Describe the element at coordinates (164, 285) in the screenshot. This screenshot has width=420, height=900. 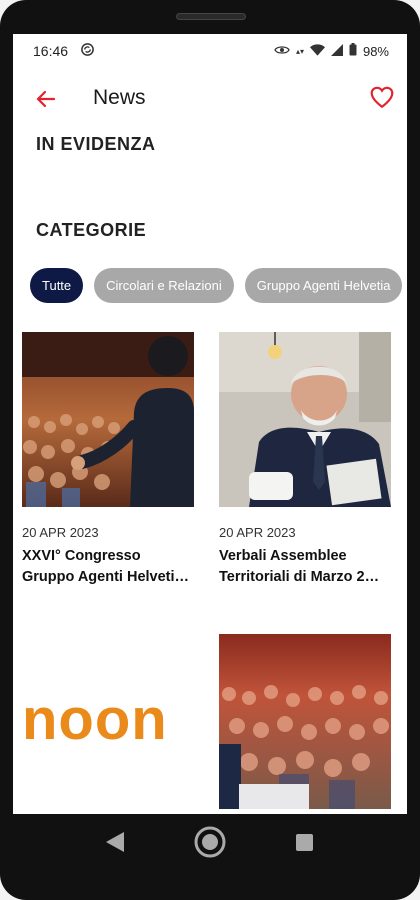
I see `chip-circolari: Circolari e Relazioni` at that location.